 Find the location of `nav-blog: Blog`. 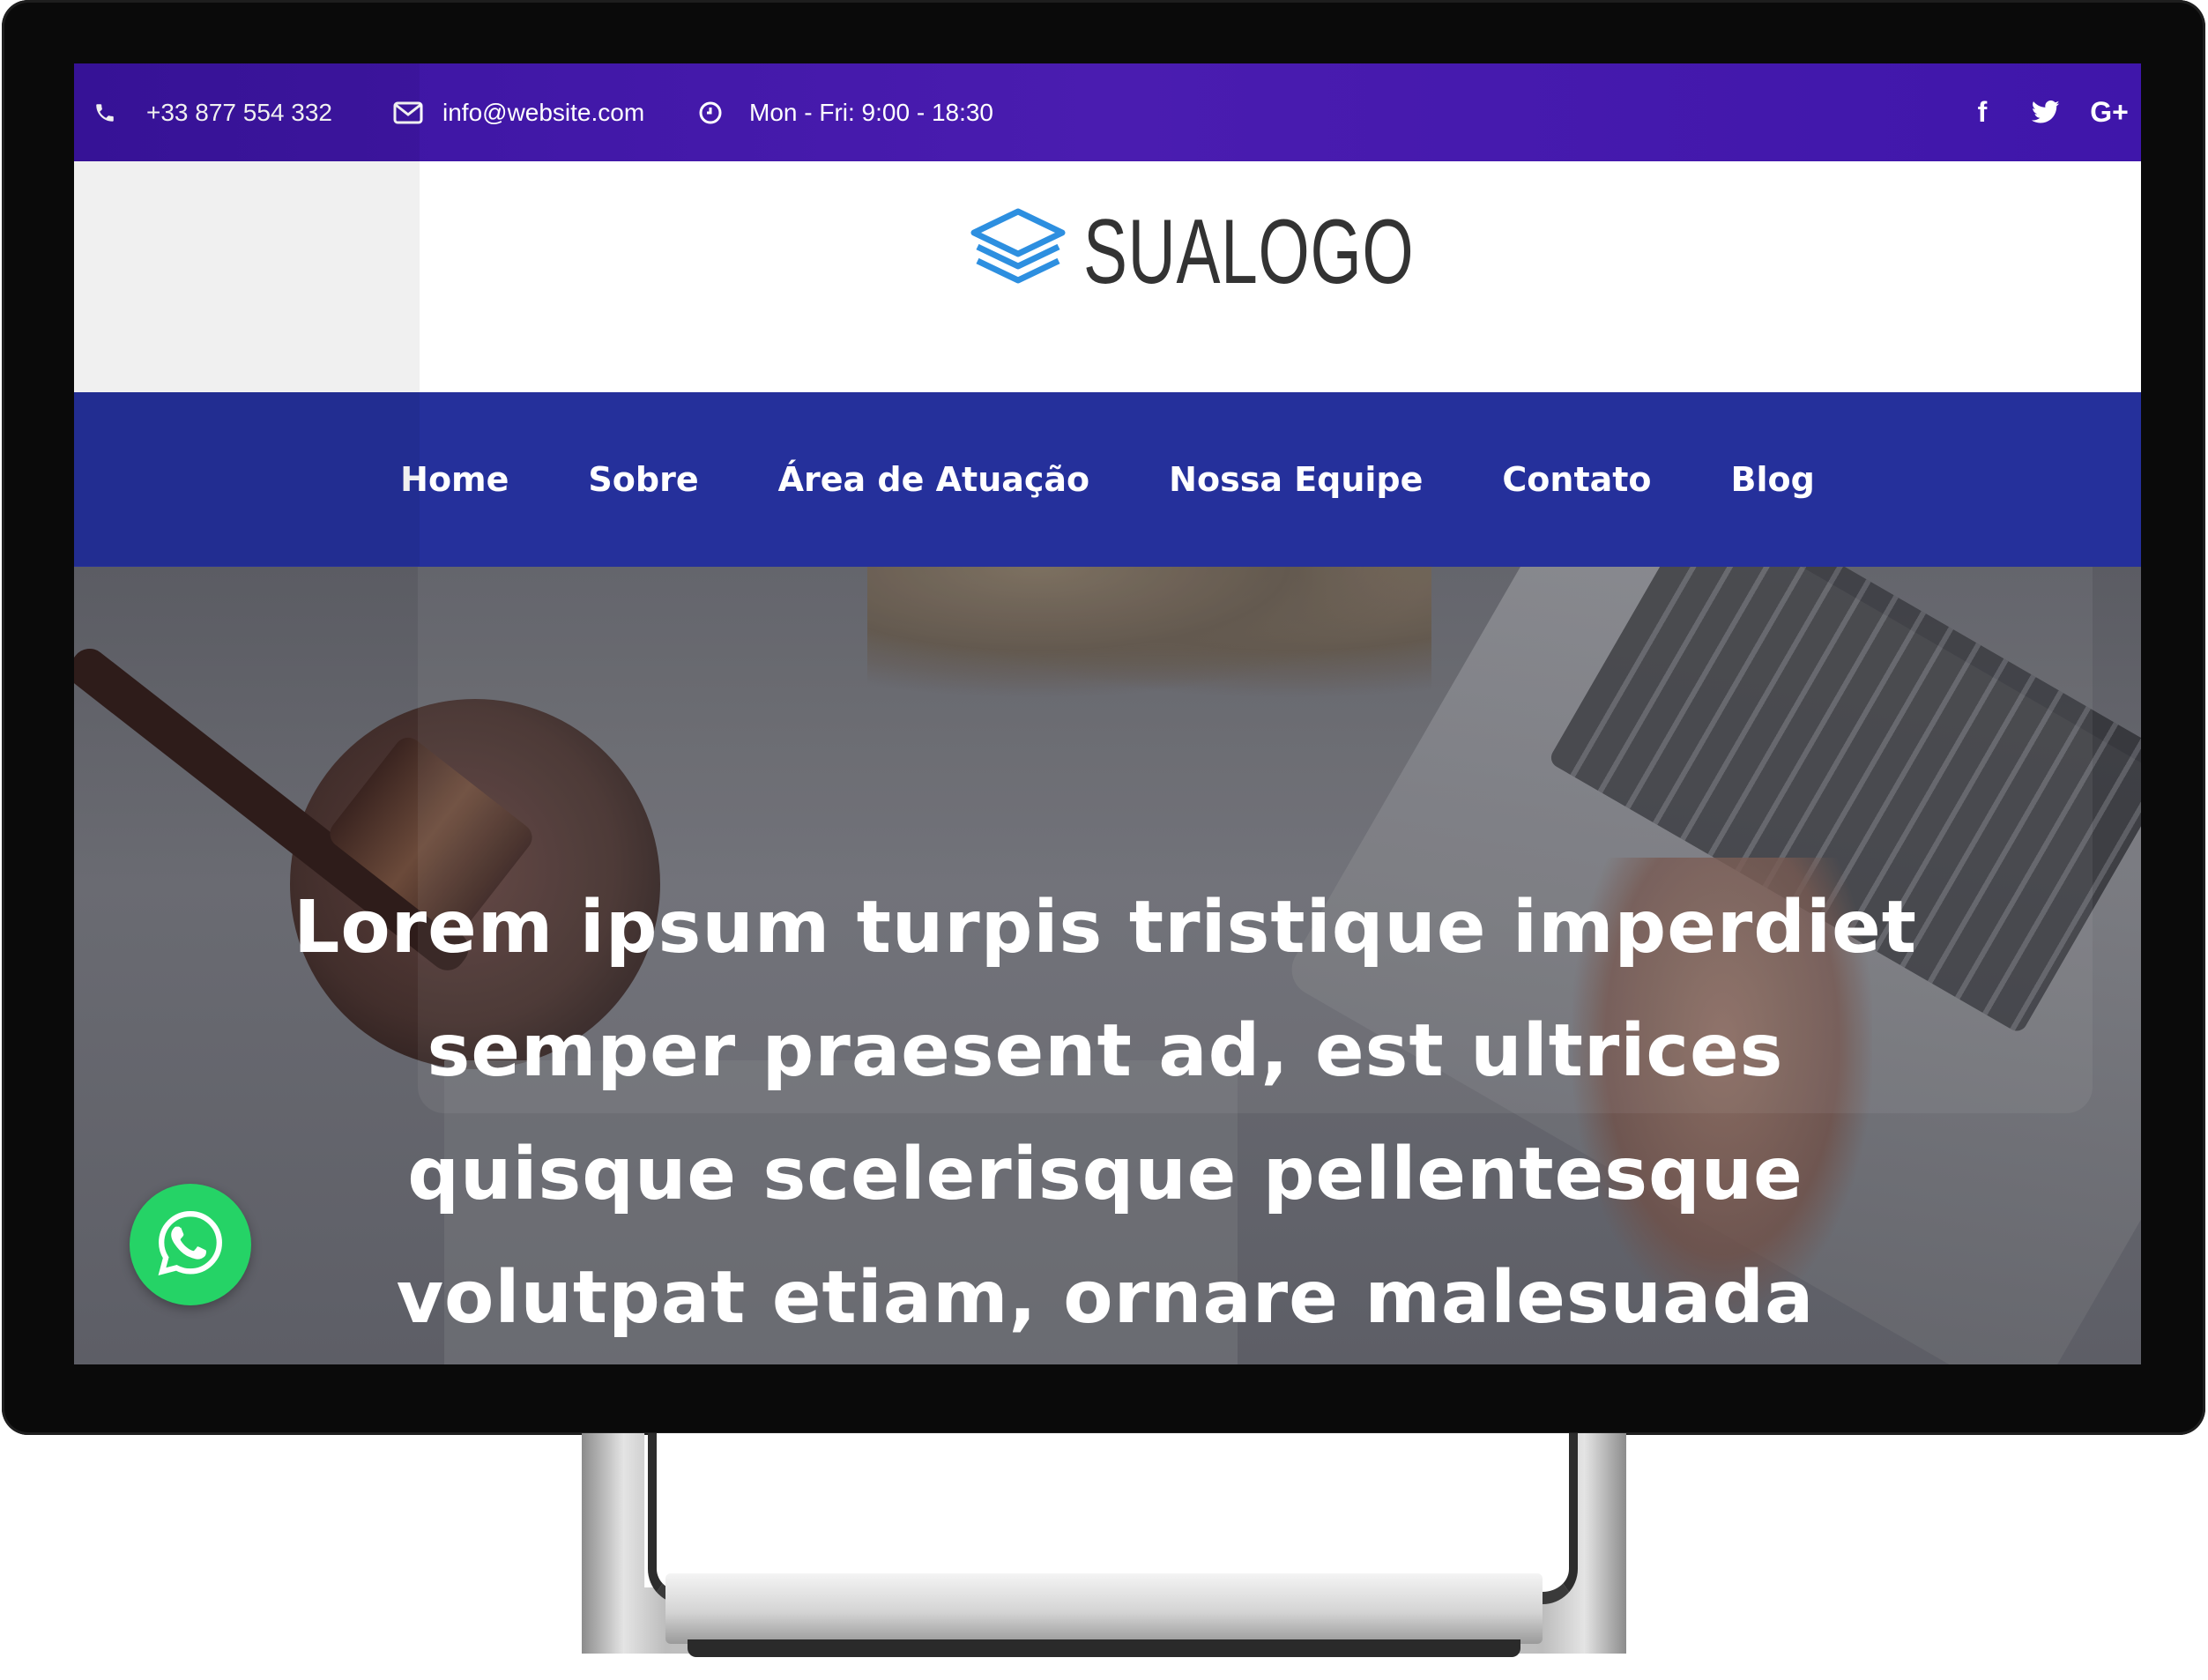

nav-blog: Blog is located at coordinates (1773, 479).